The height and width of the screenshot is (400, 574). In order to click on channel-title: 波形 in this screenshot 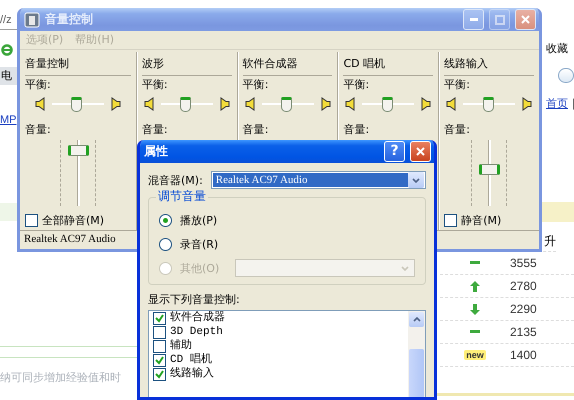, I will do `click(187, 65)`.